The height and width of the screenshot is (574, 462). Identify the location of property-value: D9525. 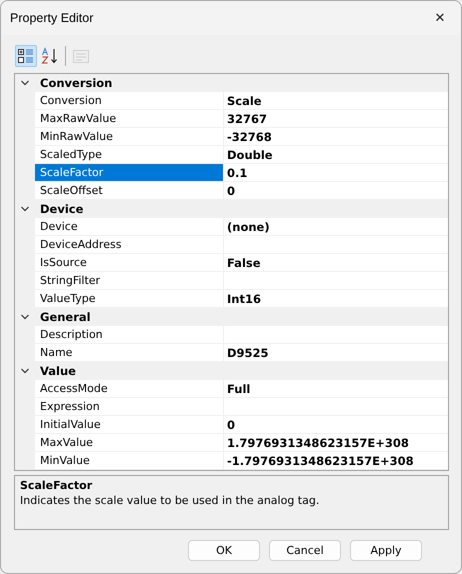
(336, 352).